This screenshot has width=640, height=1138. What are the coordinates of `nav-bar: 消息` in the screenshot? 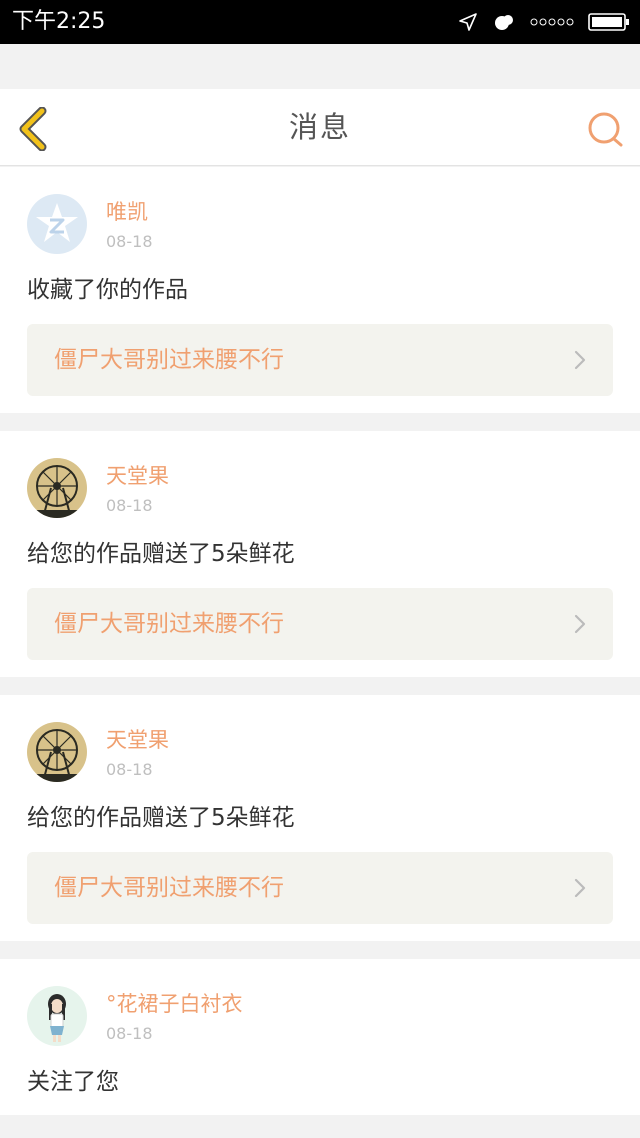 It's located at (320, 127).